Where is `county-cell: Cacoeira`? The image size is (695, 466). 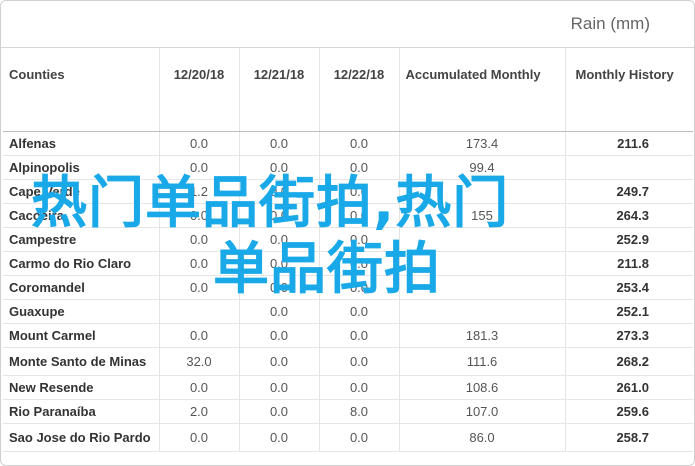 county-cell: Cacoeira is located at coordinates (81, 215).